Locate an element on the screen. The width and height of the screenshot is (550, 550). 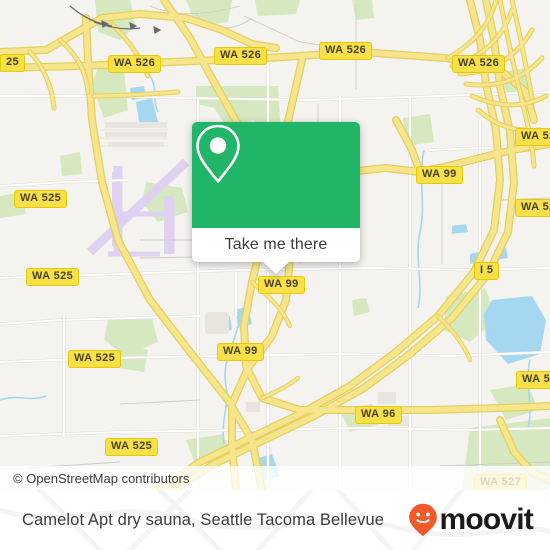
shield-wa-99-c: WA 99 is located at coordinates (240, 352).